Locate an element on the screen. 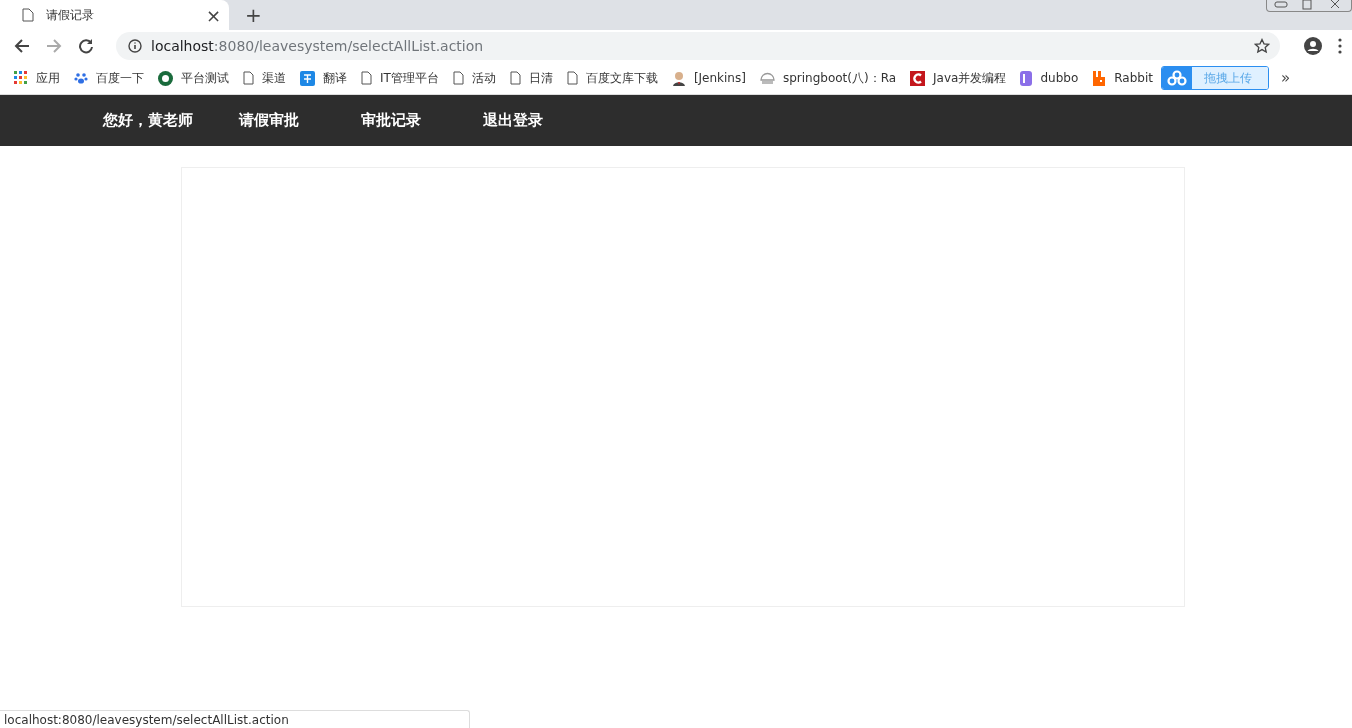 Image resolution: width=1352 pixels, height=728 pixels. rabbit-logo-icon is located at coordinates (1099, 78).